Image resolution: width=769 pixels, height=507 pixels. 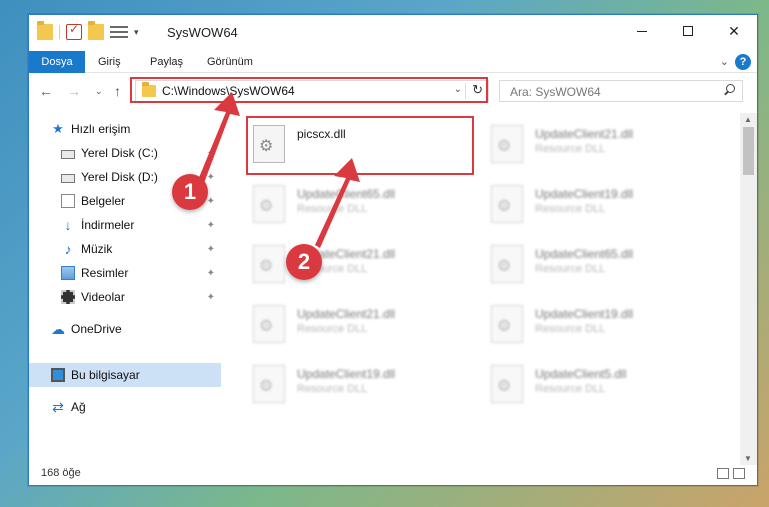 What do you see at coordinates (748, 151) in the screenshot?
I see `scroll-thumb` at bounding box center [748, 151].